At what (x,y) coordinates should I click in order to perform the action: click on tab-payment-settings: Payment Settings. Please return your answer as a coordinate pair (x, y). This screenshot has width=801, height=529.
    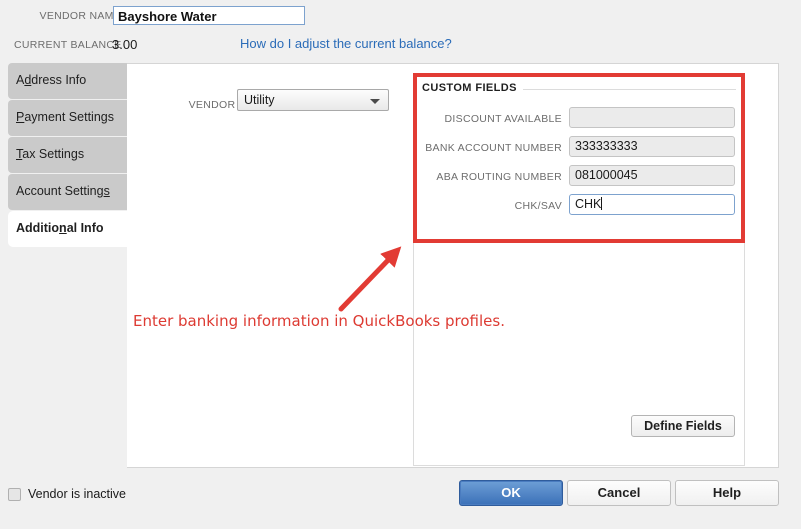
    Looking at the image, I should click on (68, 118).